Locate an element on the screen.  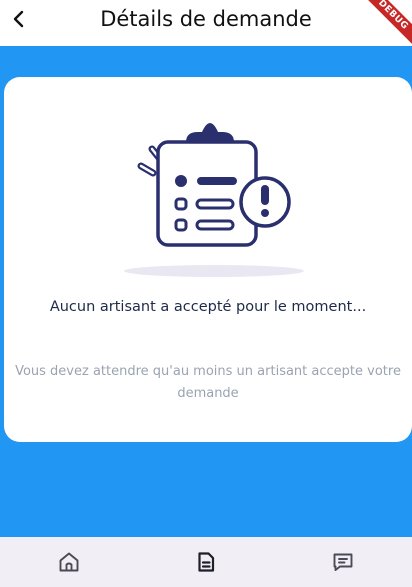
nav-home is located at coordinates (69, 562).